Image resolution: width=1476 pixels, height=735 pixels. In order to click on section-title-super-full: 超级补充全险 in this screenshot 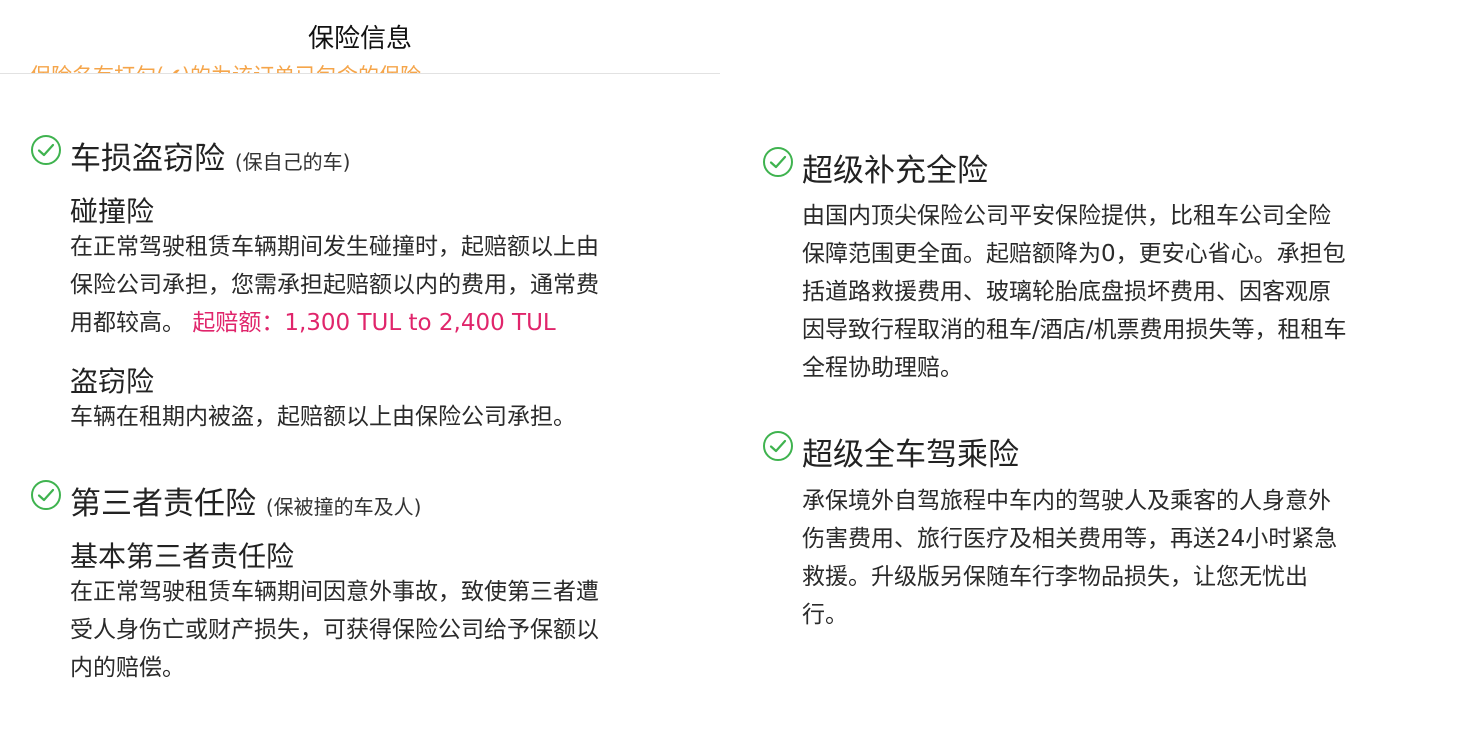, I will do `click(895, 171)`.